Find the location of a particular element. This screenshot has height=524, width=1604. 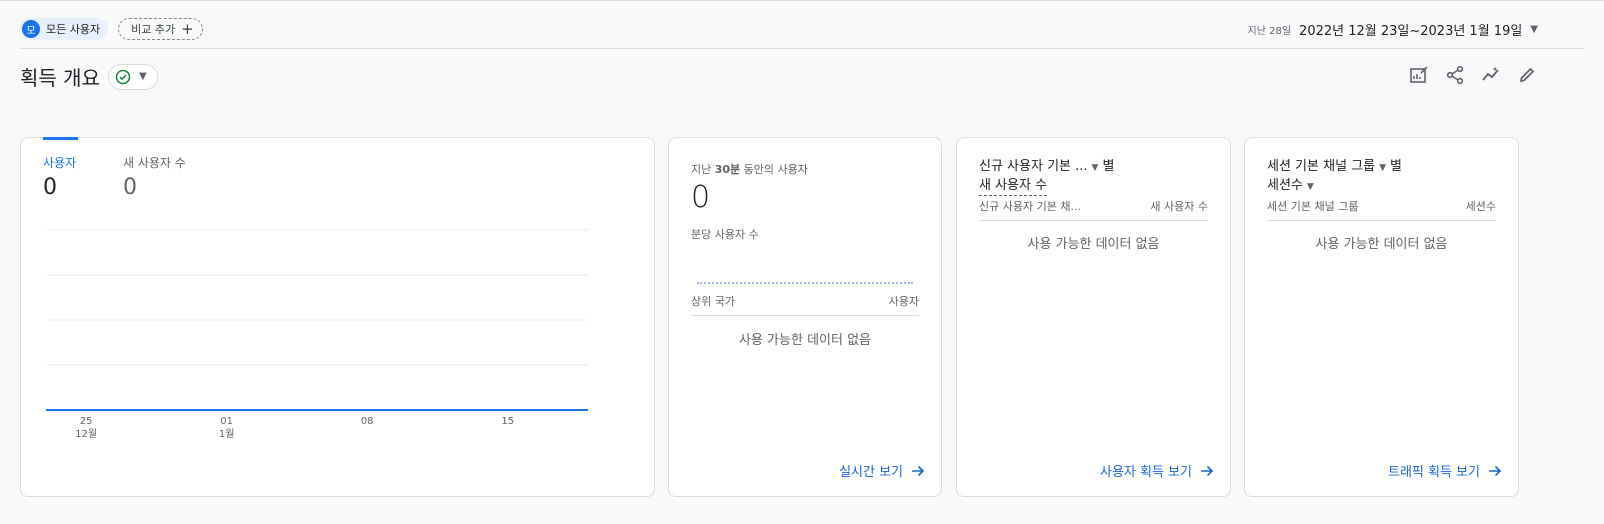

sessions-title: 세션 기본 채널 그룹 ▼ 별 세션수 ▼ is located at coordinates (1334, 177).